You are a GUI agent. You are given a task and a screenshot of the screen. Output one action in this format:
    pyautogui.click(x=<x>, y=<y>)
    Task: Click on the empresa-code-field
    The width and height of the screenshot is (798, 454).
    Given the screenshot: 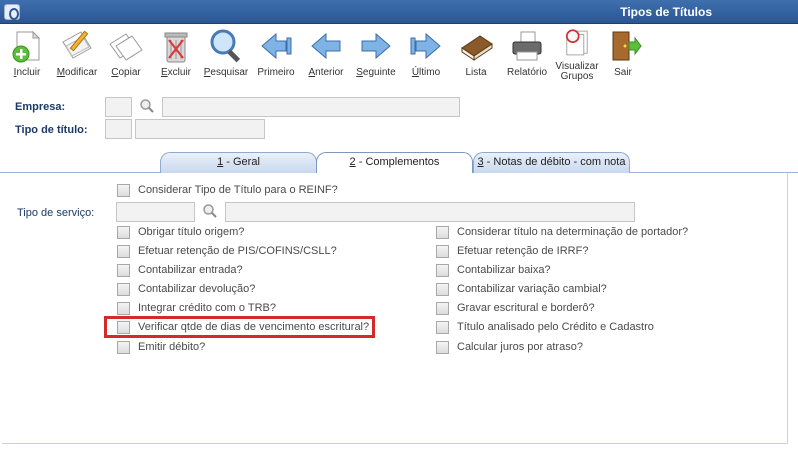 What is the action you would take?
    pyautogui.click(x=118, y=107)
    